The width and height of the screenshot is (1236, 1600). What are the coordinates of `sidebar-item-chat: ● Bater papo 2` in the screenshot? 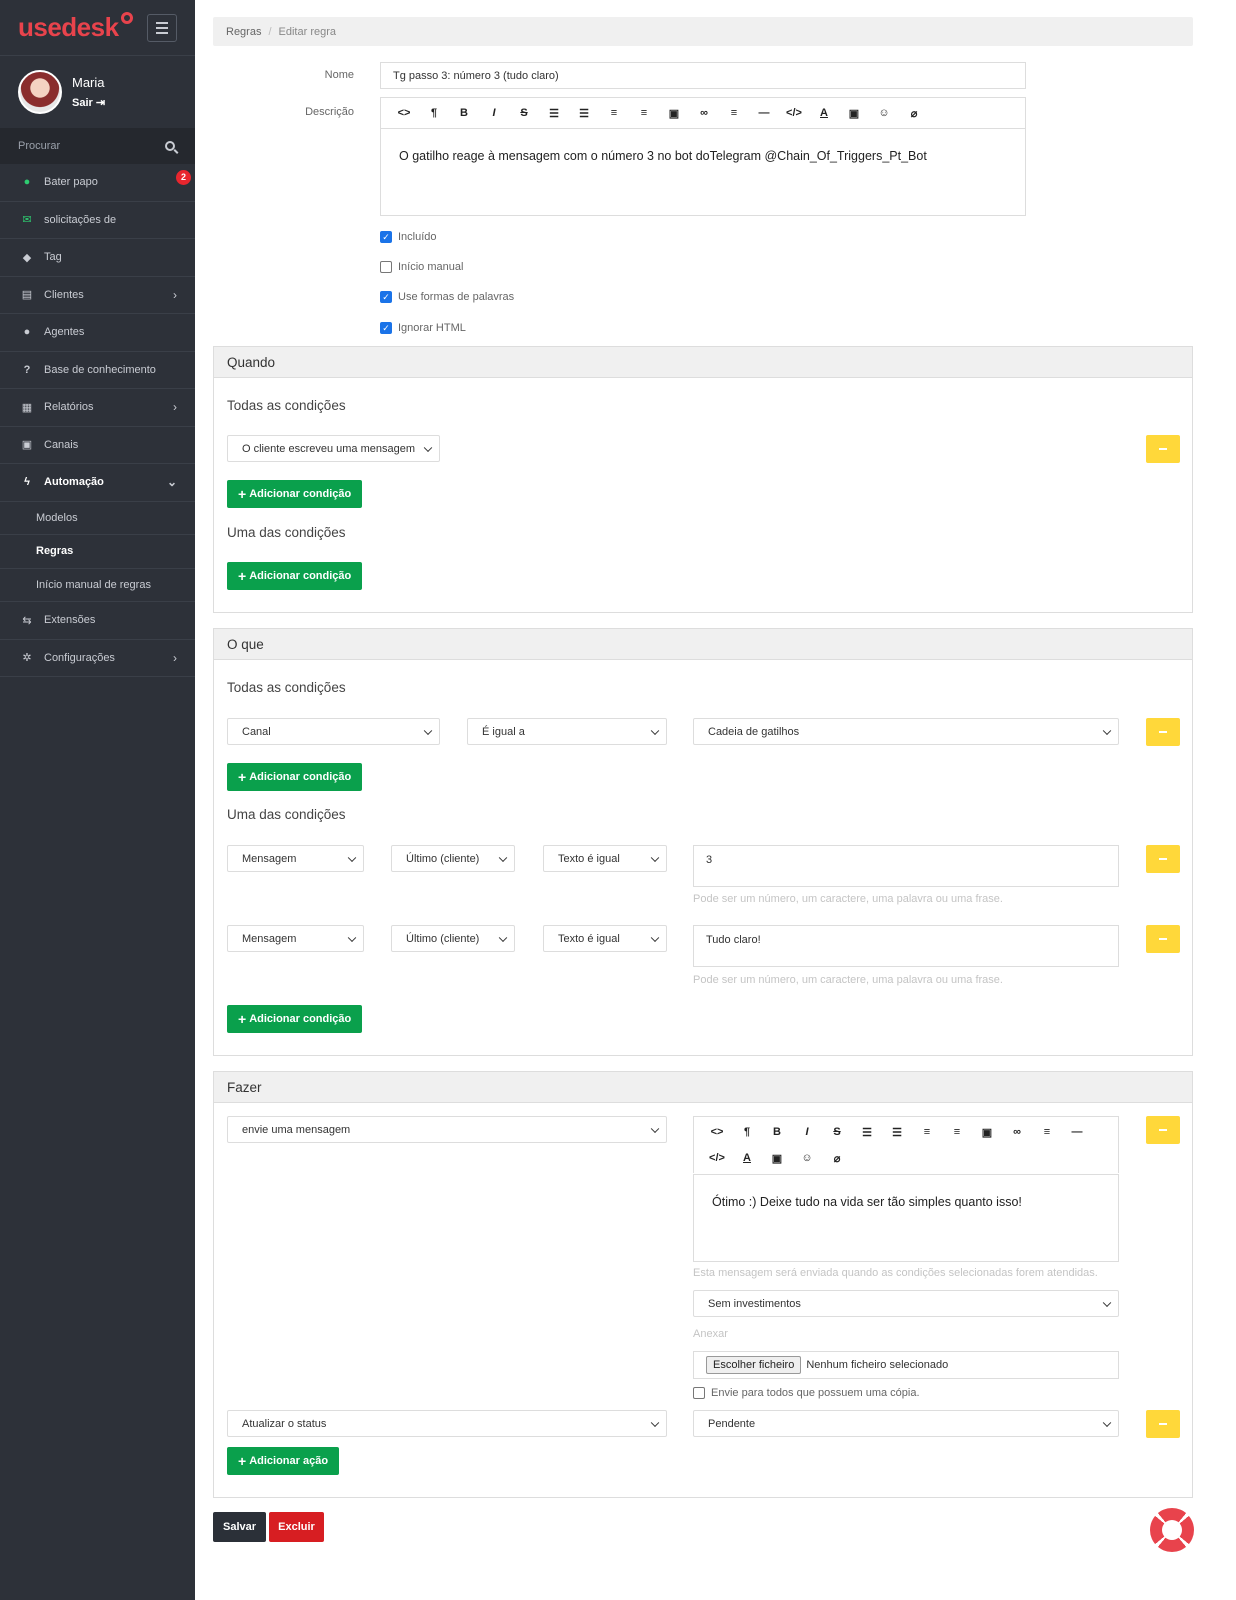 It's located at (97, 183).